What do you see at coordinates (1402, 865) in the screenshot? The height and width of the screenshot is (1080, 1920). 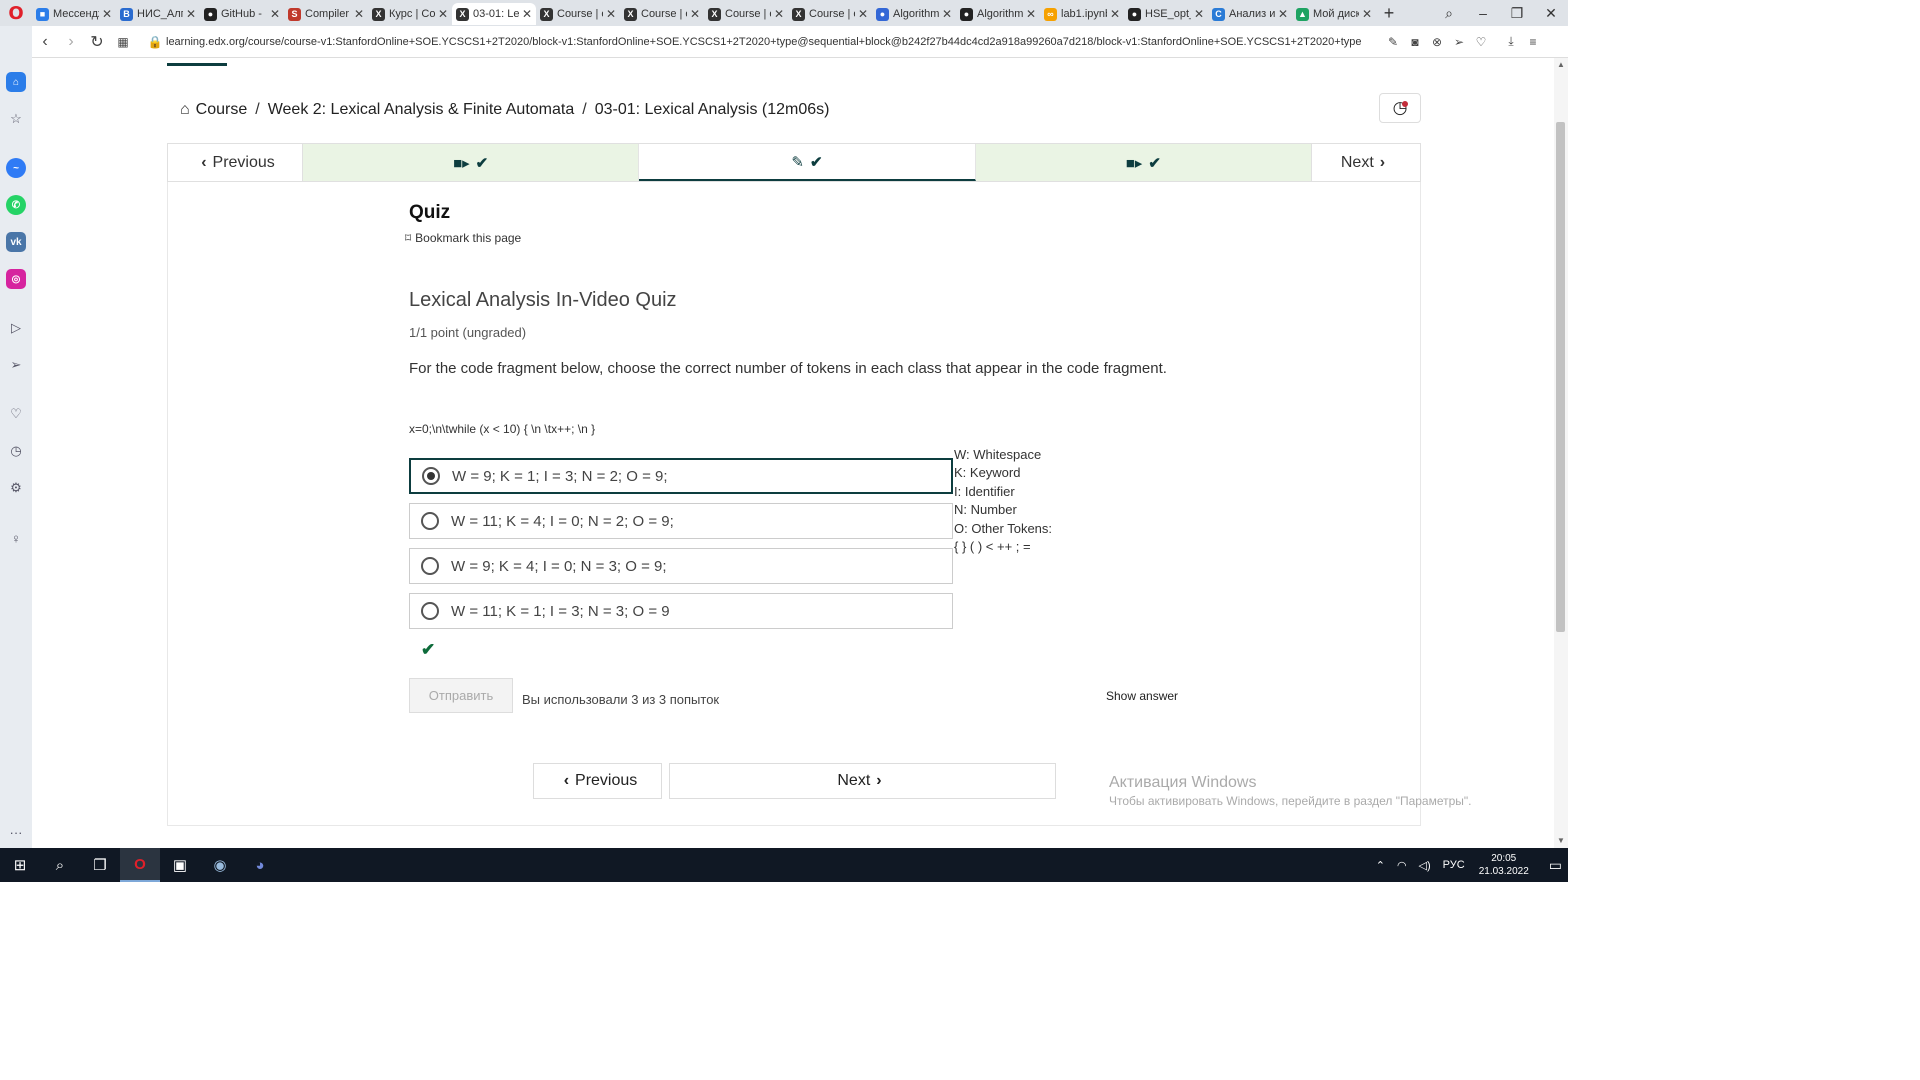 I see `wifi-icon: ◠` at bounding box center [1402, 865].